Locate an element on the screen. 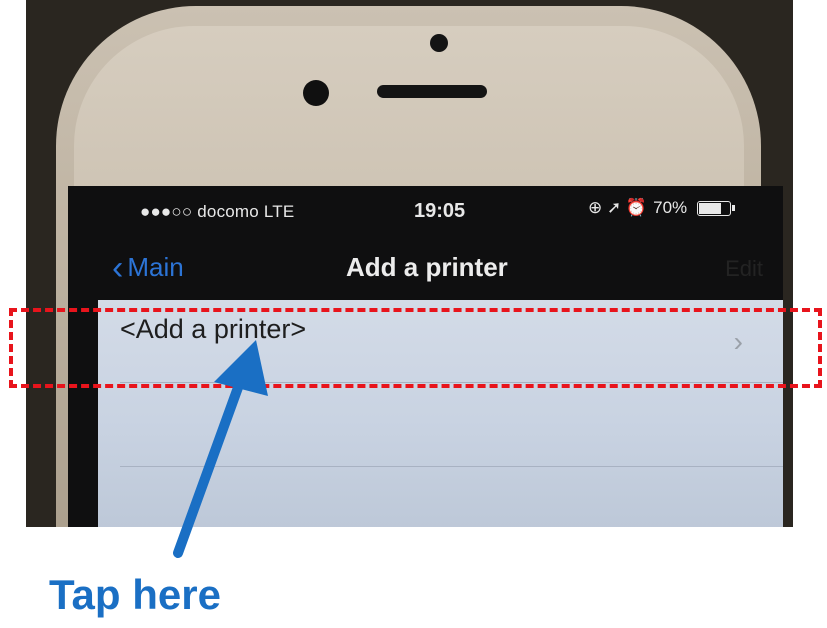  tap-here-label: Tap here is located at coordinates (135, 594).